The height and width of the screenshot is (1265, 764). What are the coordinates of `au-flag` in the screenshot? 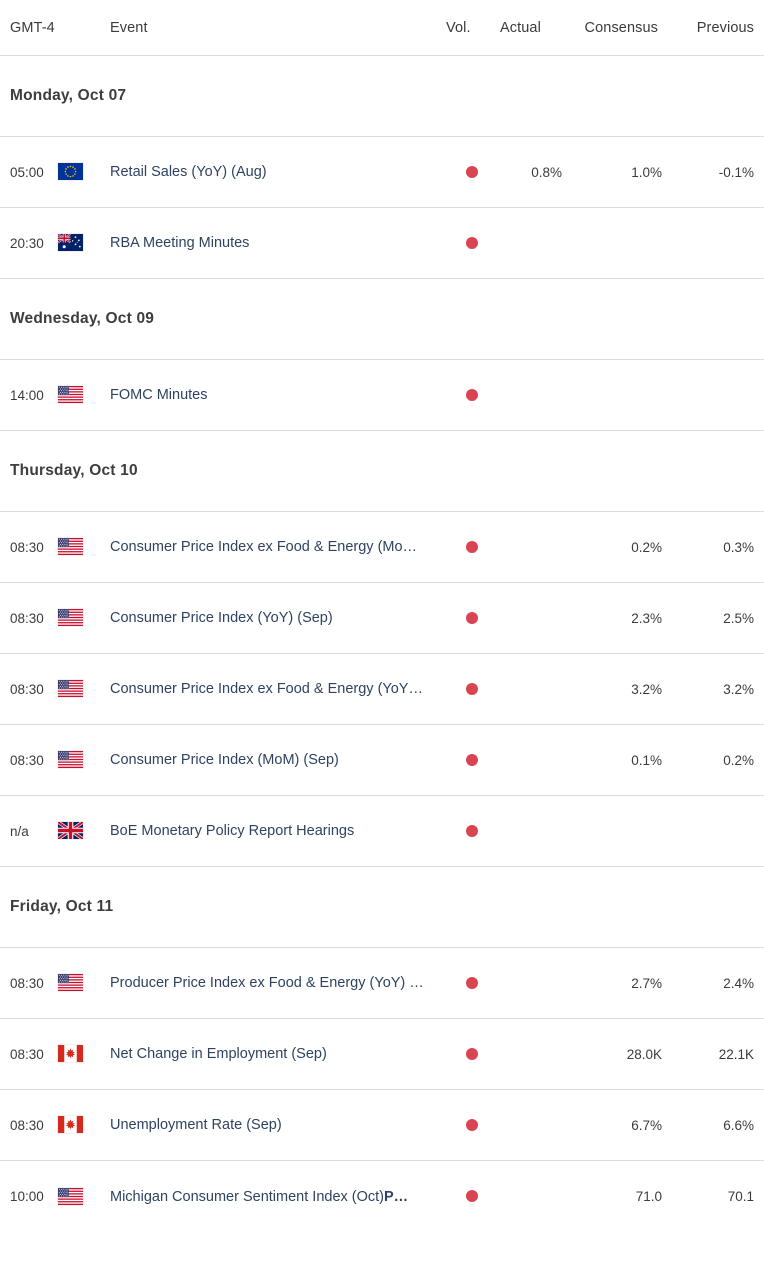 It's located at (70, 243).